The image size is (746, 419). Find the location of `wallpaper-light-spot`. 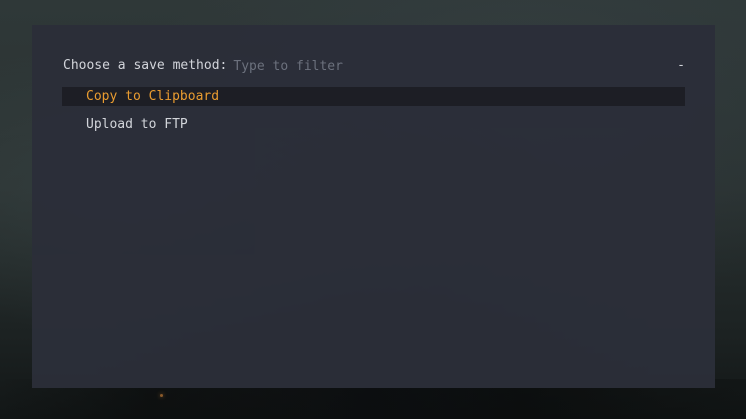

wallpaper-light-spot is located at coordinates (161, 395).